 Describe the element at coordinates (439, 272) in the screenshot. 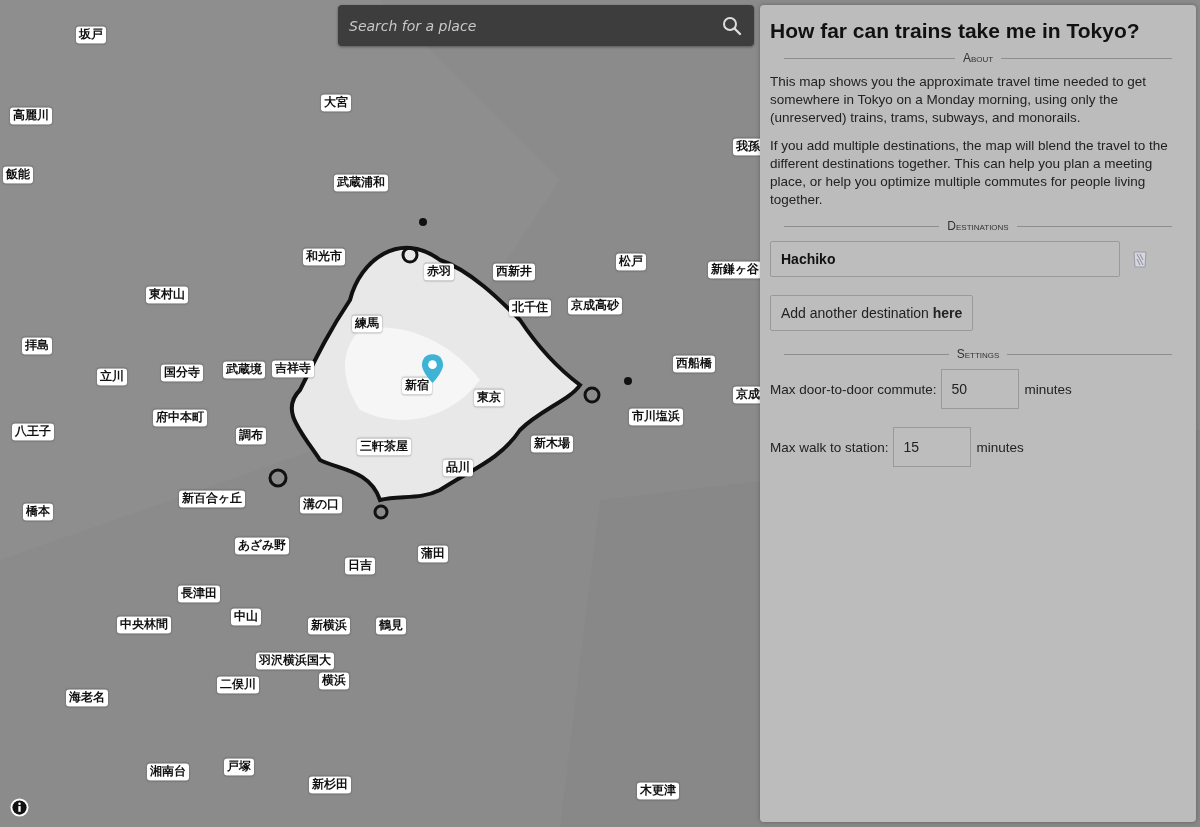

I see `station-label: 赤羽` at that location.